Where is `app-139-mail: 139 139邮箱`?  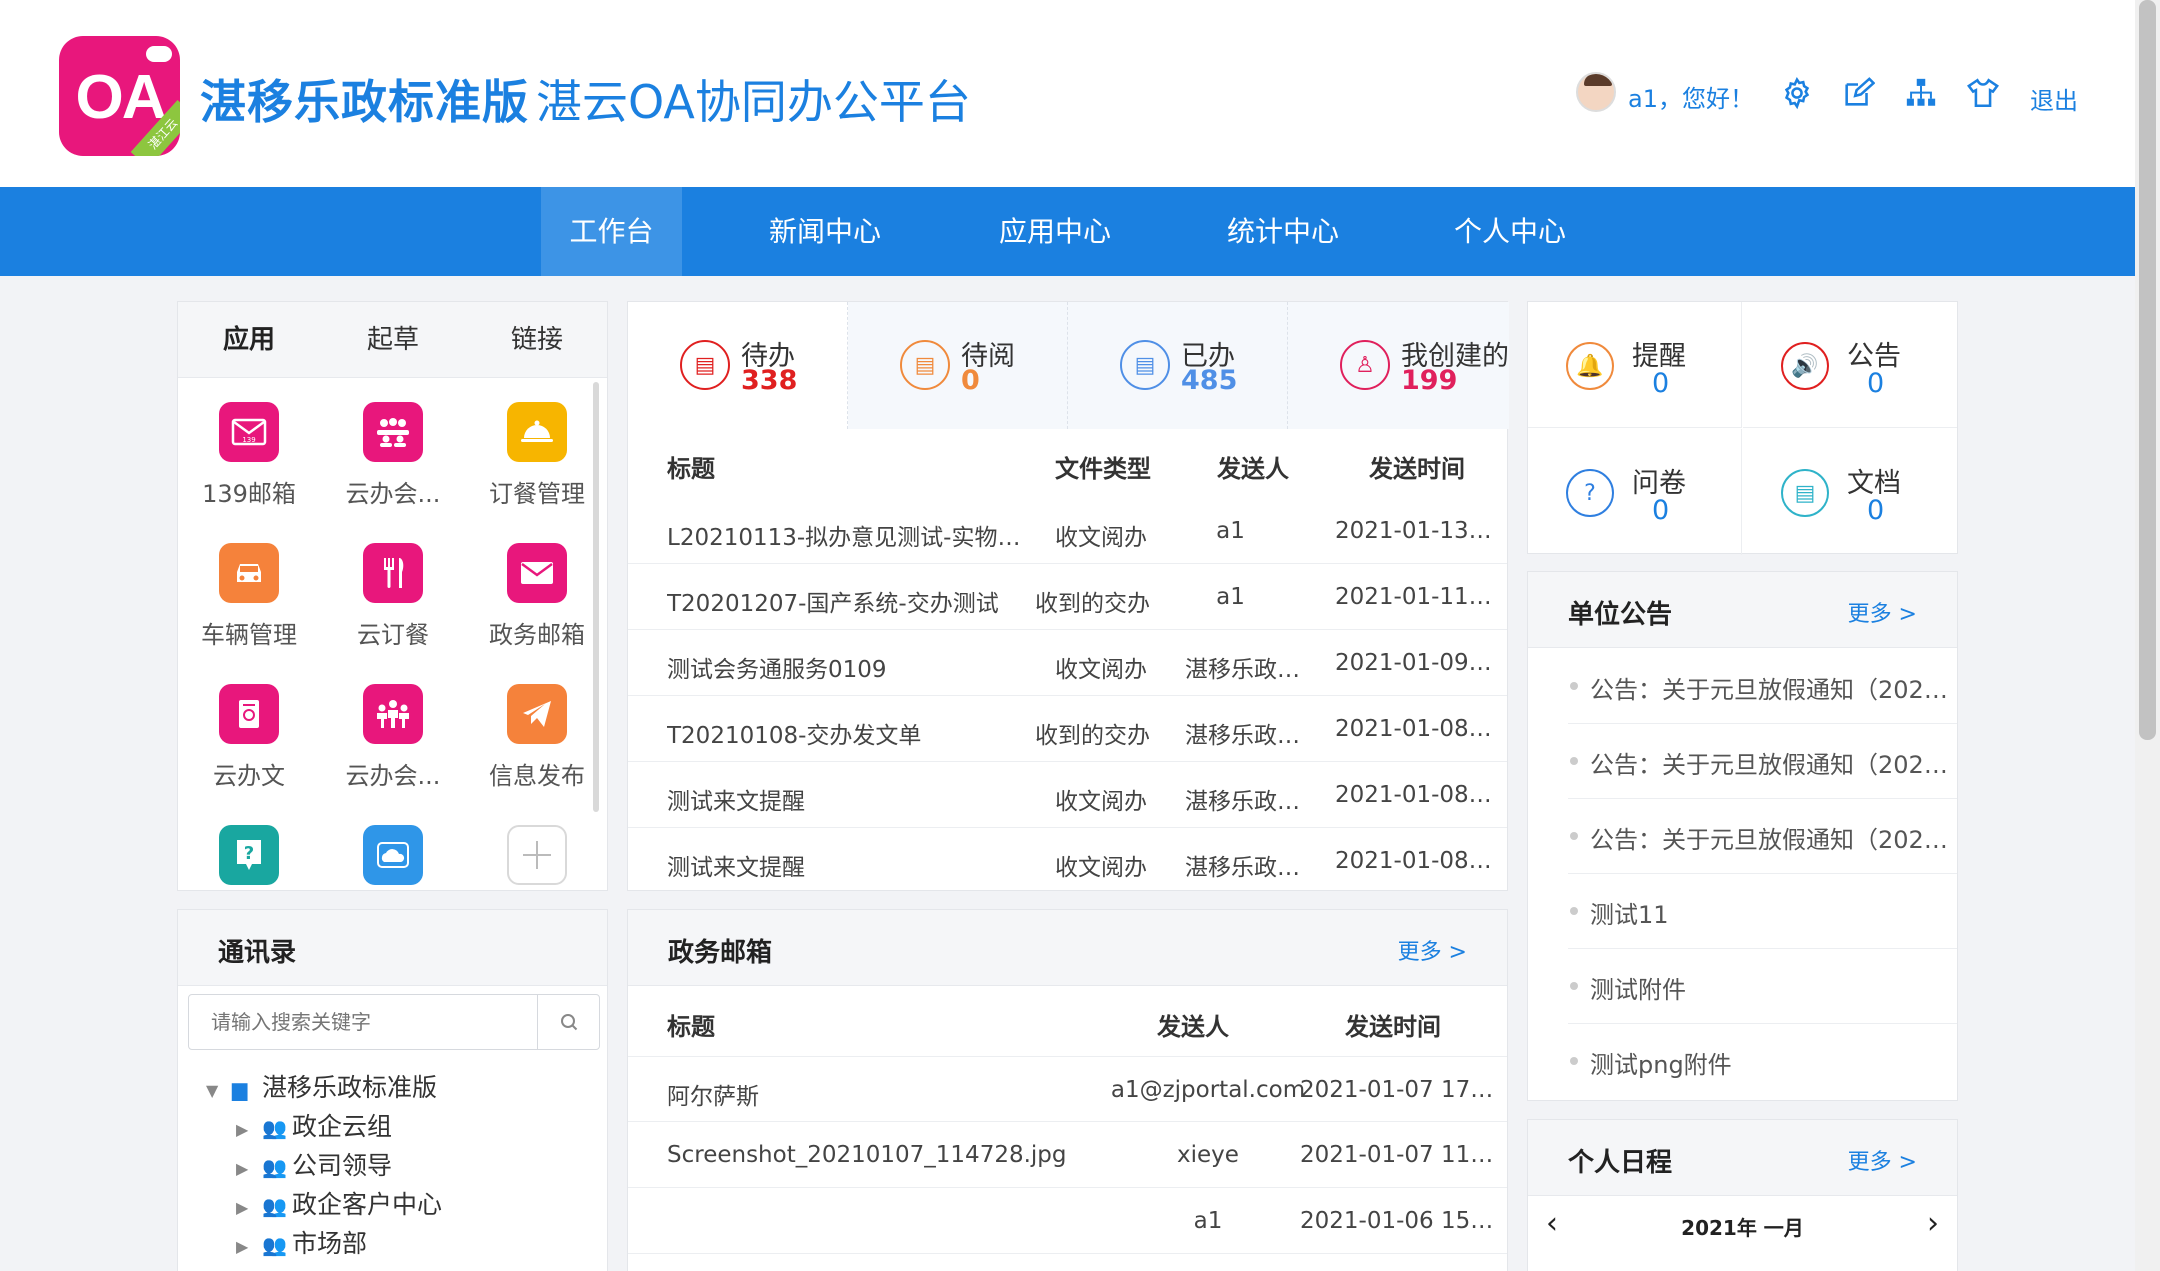 app-139-mail: 139 139邮箱 is located at coordinates (249, 455).